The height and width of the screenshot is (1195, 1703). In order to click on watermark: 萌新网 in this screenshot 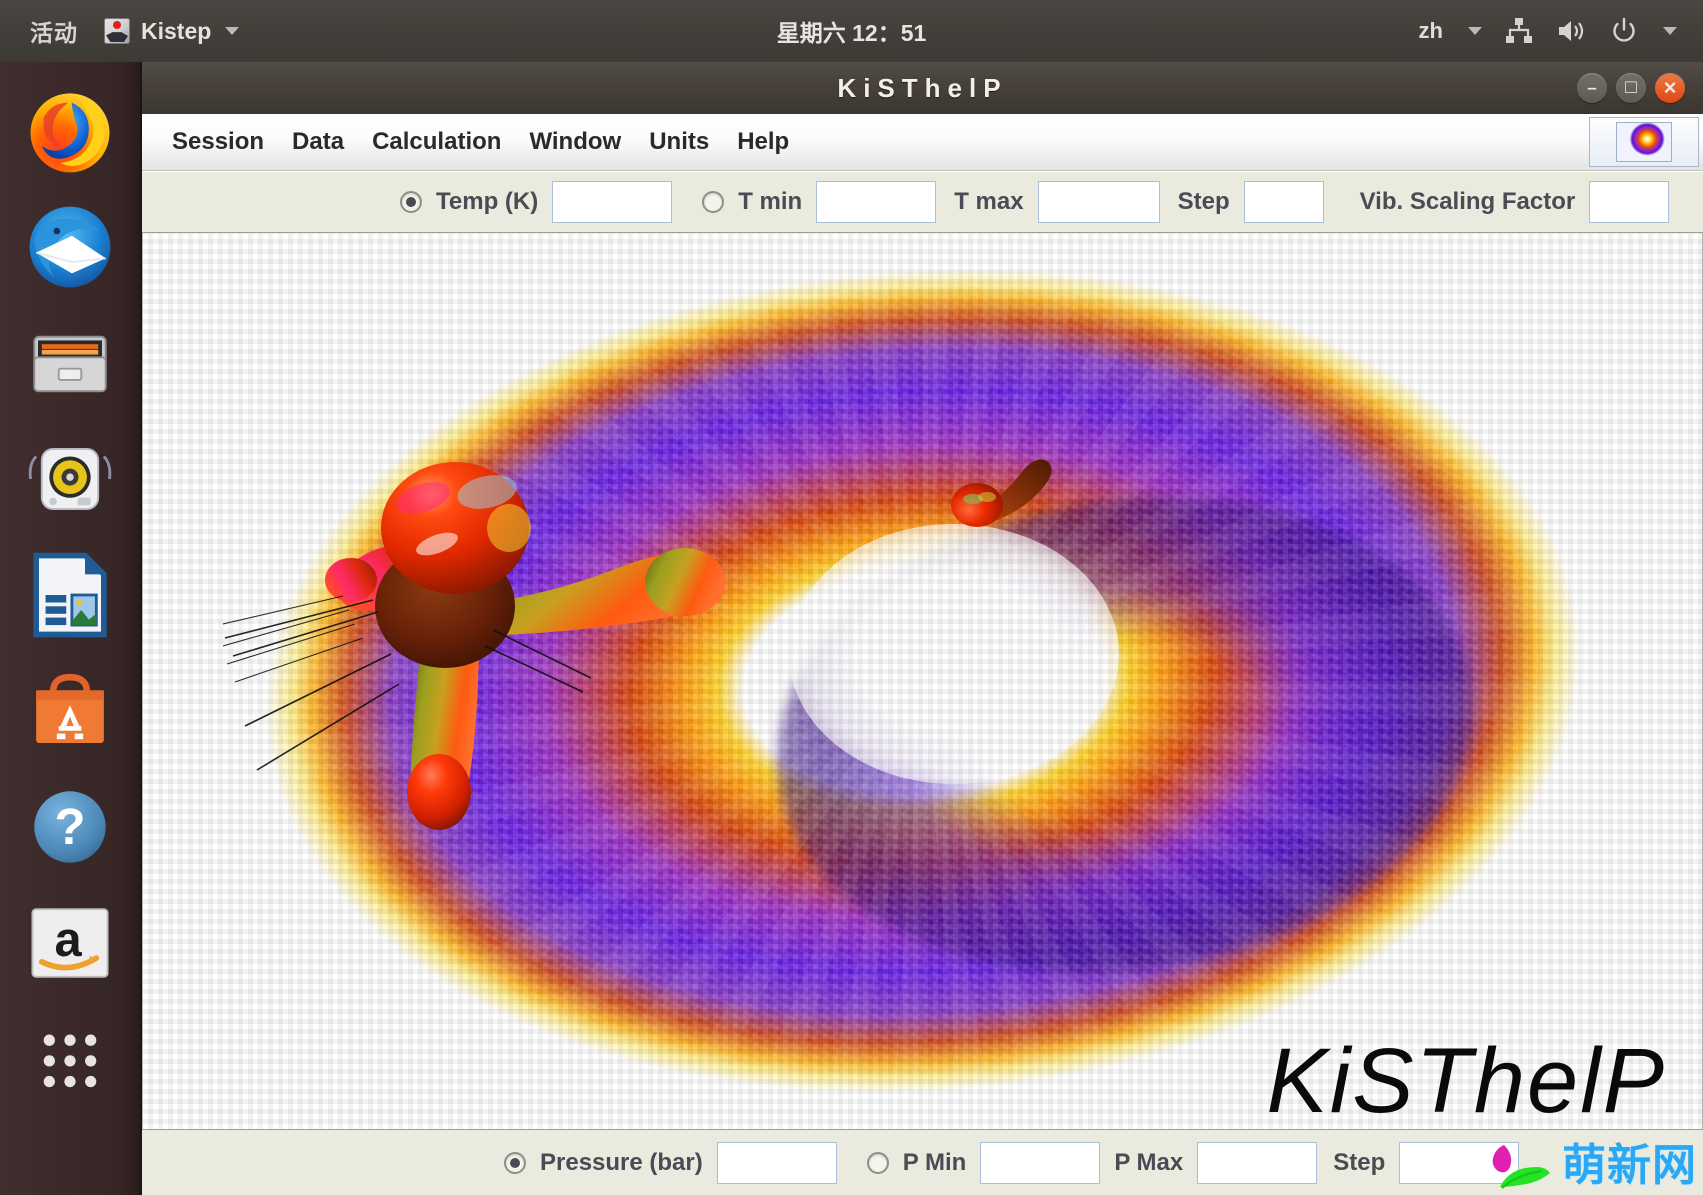, I will do `click(1593, 1166)`.